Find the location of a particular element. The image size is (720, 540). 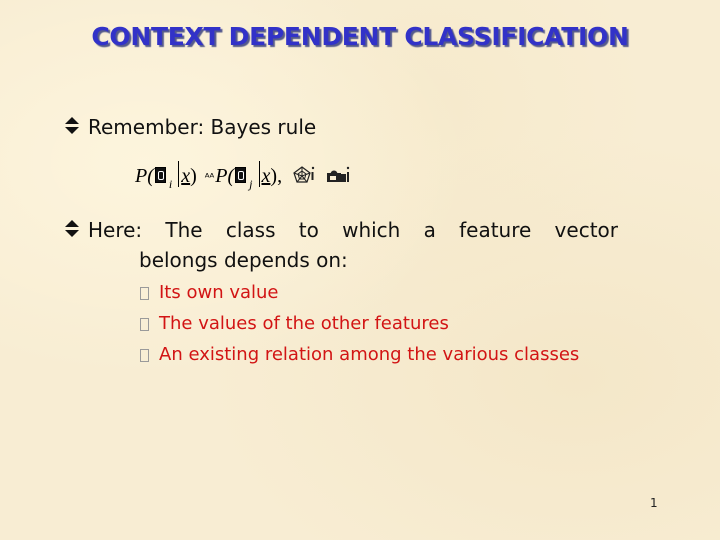

page-number: 1 is located at coordinates (654, 503).